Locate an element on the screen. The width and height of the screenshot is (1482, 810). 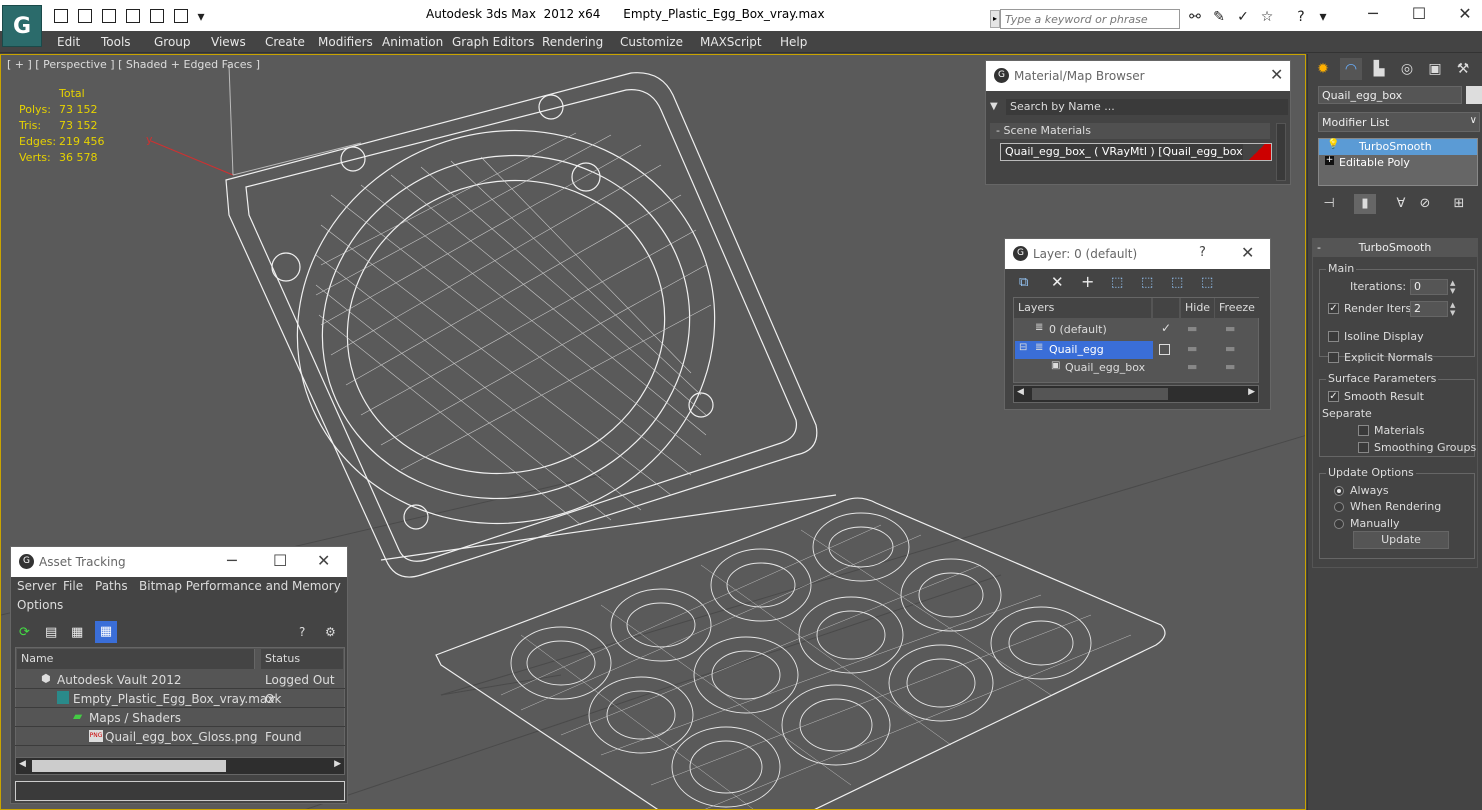
stack-item-editable-poly: + Editable Poly is located at coordinates (1398, 163).